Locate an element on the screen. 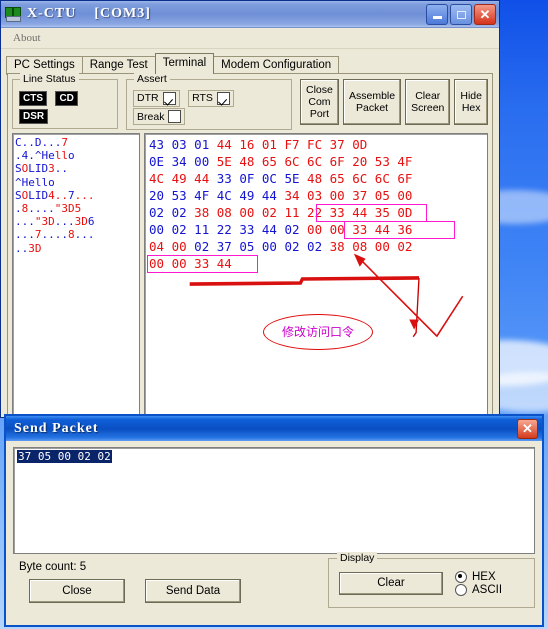 Image resolution: width=548 pixels, height=629 pixels. tab-terminal: Terminal is located at coordinates (184, 63).